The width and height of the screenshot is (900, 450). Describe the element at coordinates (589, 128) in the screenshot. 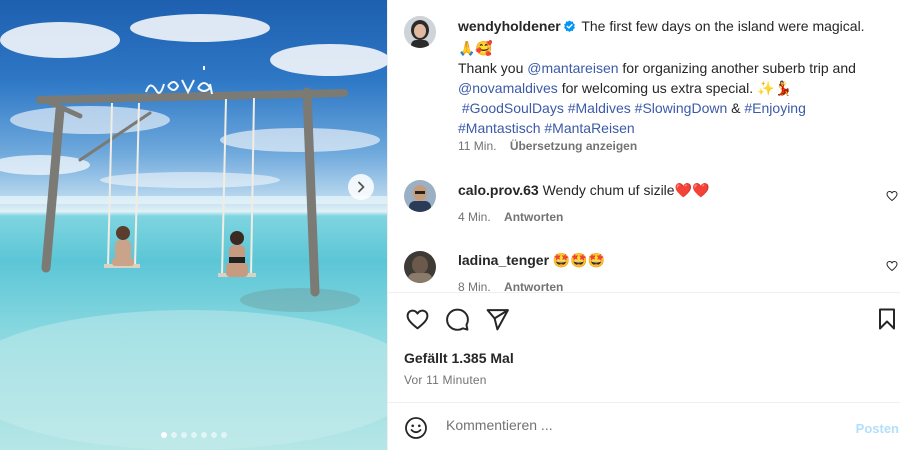

I see `hashtag: #MantaReisen` at that location.